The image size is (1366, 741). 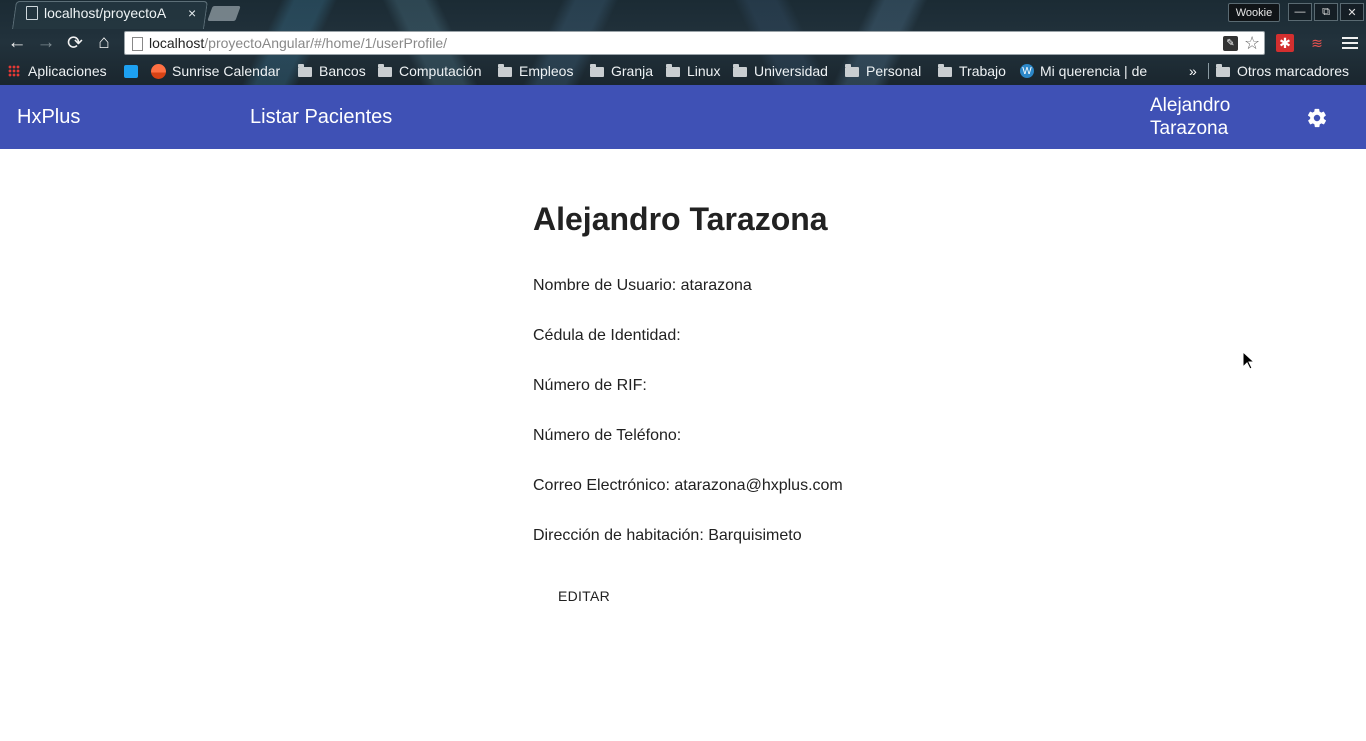 I want to click on stack-extension-icon: ≋, so click(x=1317, y=43).